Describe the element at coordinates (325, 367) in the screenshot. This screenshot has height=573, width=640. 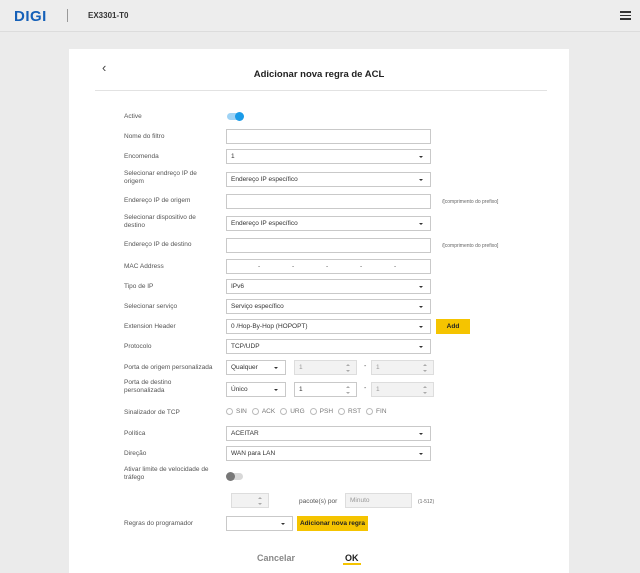
I see `src-port-from-input: 1` at that location.